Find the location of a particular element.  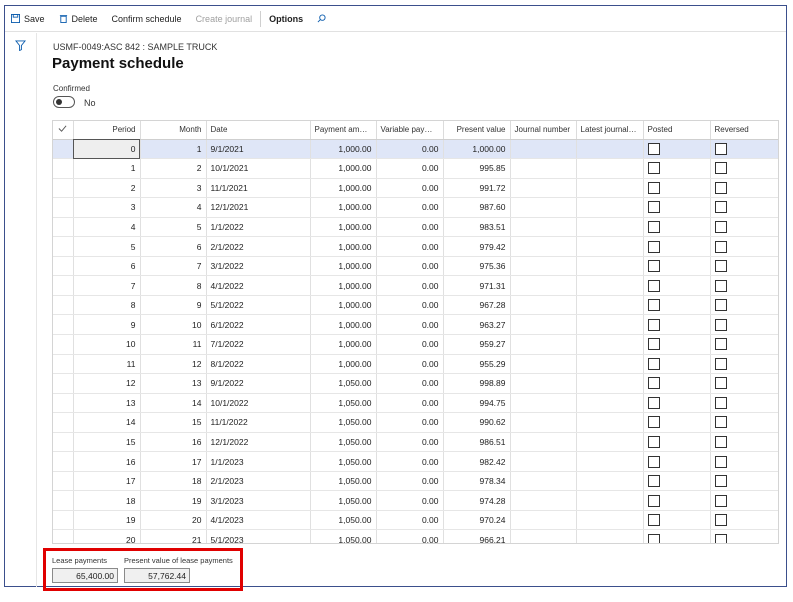

cell-date: 6/1/2022 is located at coordinates (258, 324).